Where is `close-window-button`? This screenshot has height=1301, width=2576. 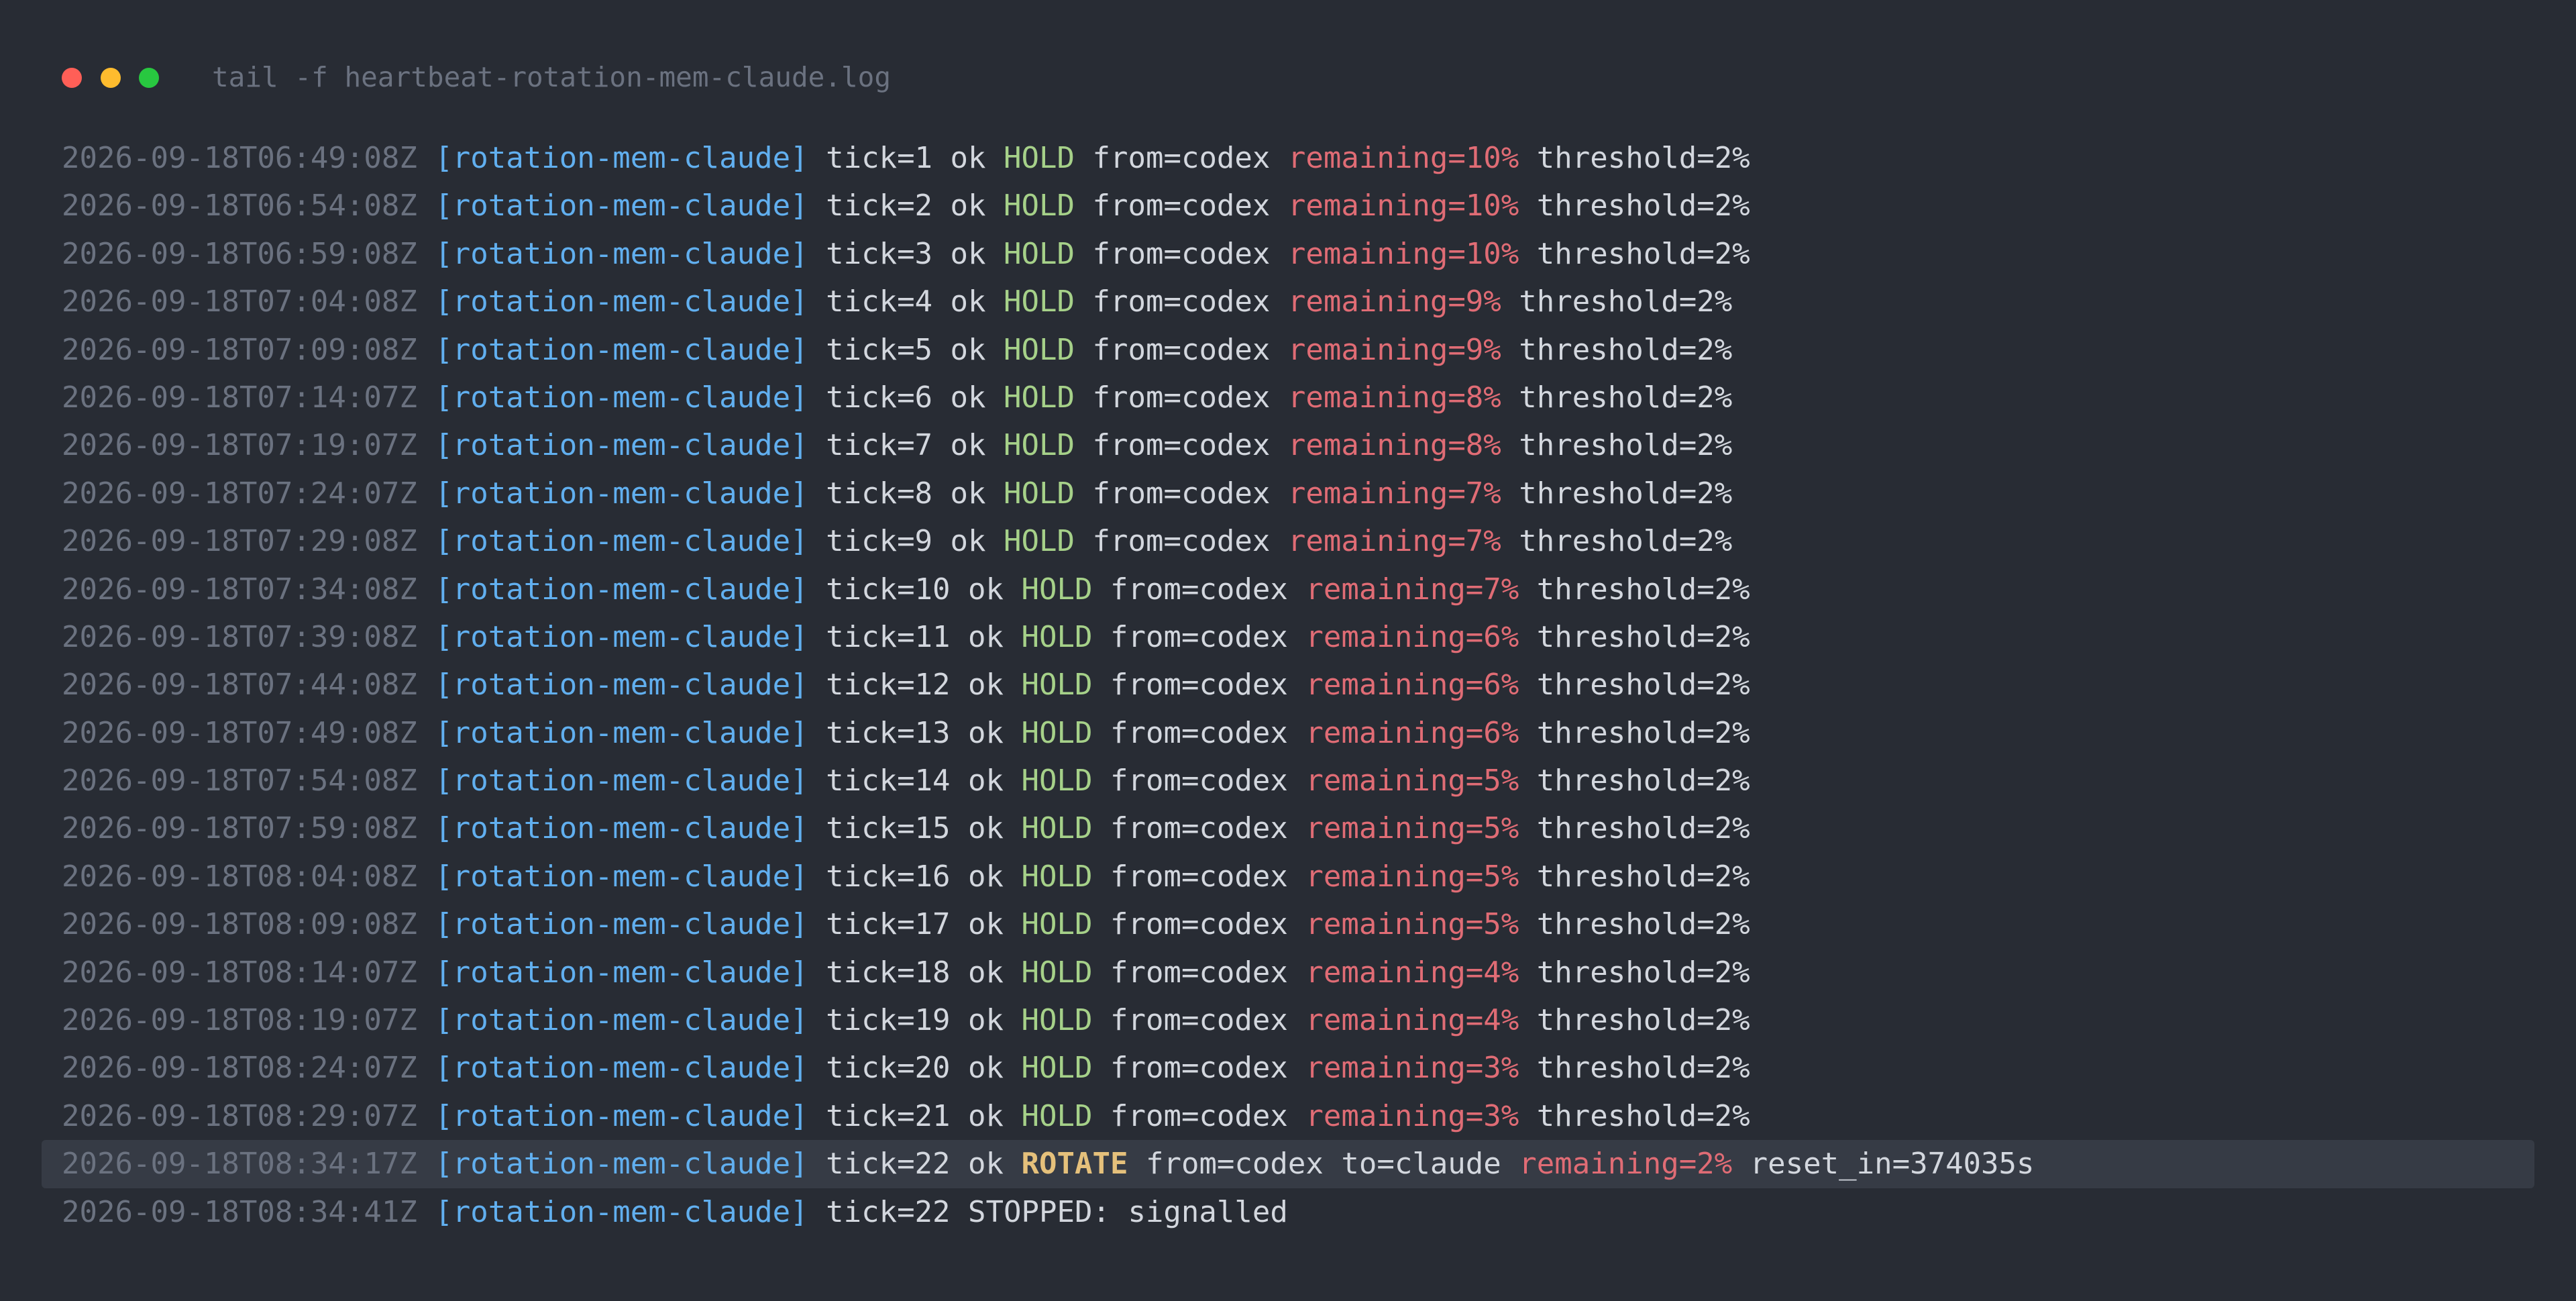
close-window-button is located at coordinates (72, 78).